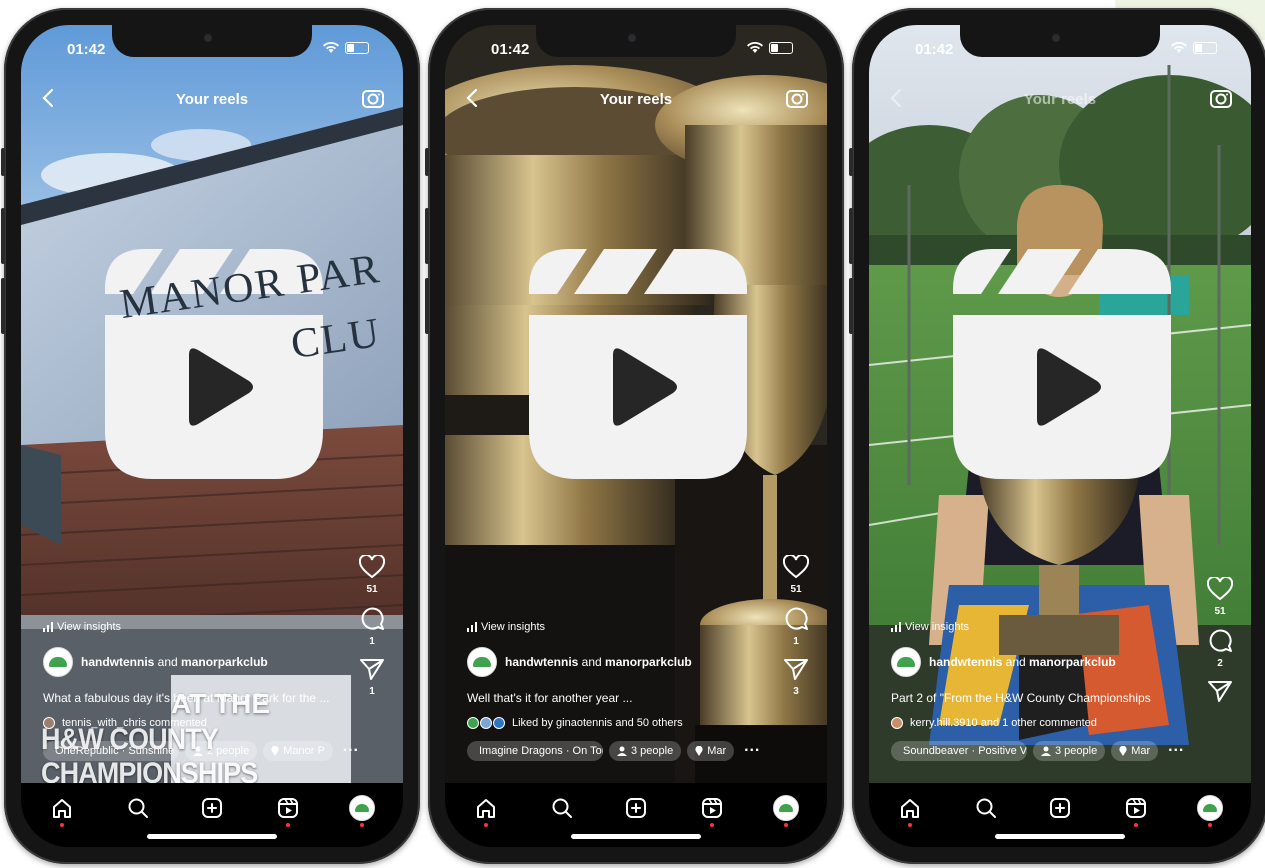  Describe the element at coordinates (910, 808) in the screenshot. I see `home-icon` at that location.